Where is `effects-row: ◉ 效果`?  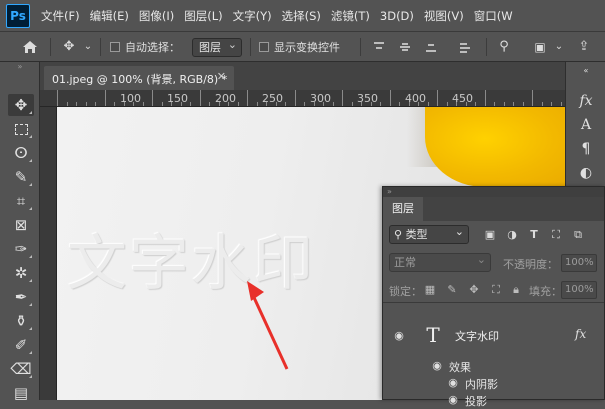
effects-row: ◉ 效果 is located at coordinates (493, 366).